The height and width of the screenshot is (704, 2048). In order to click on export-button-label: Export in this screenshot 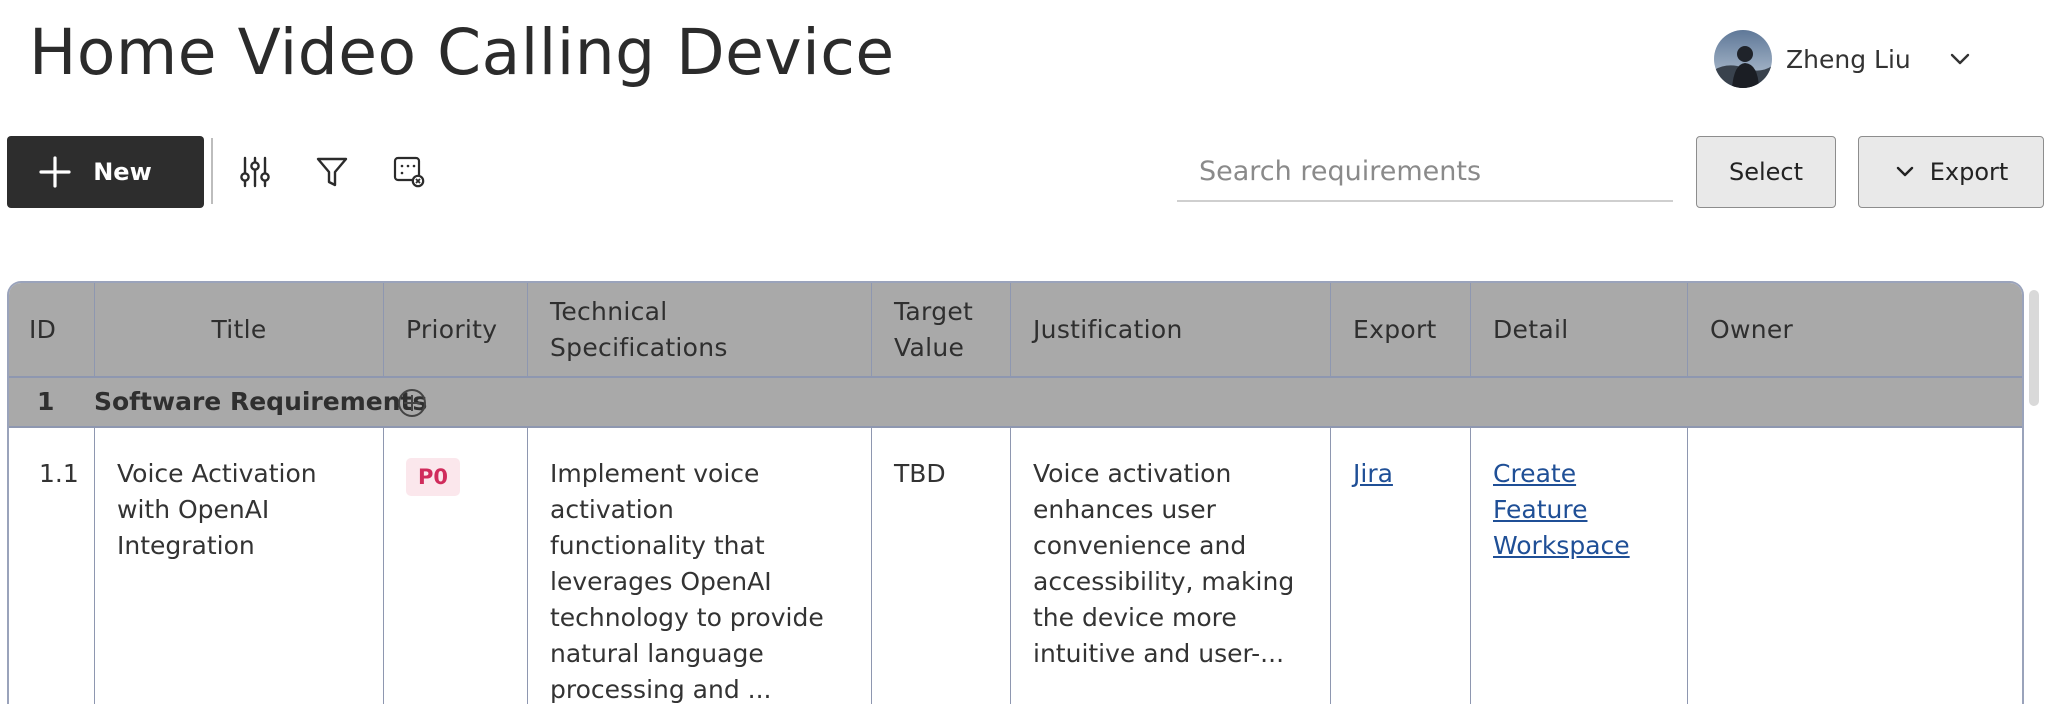, I will do `click(1969, 172)`.